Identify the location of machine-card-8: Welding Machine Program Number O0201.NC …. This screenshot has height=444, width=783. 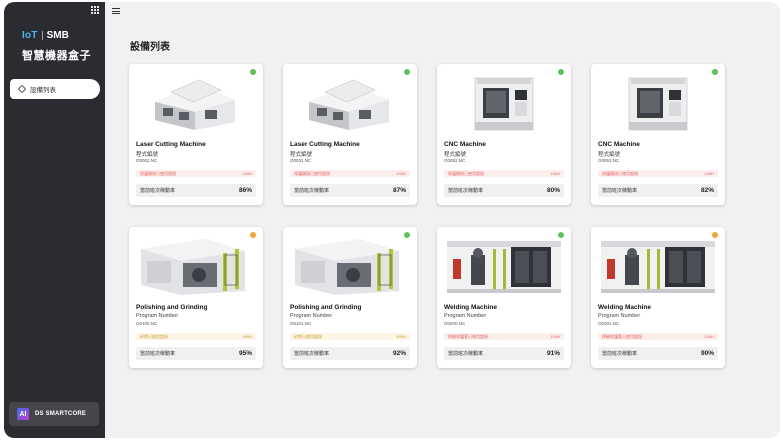
(658, 297).